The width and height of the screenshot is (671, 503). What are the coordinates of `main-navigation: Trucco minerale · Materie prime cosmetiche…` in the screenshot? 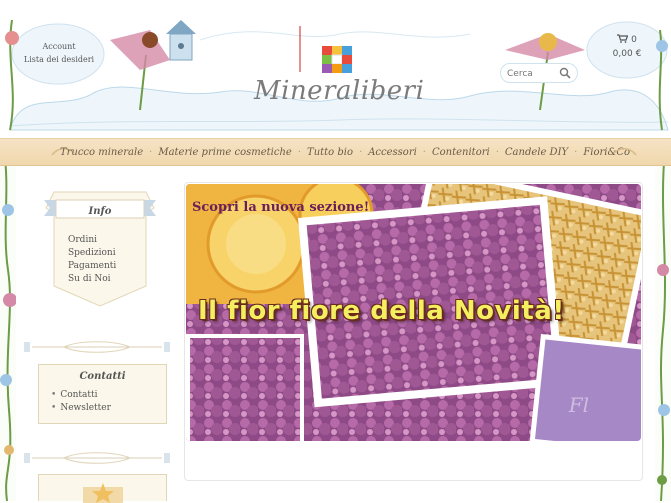 It's located at (335, 152).